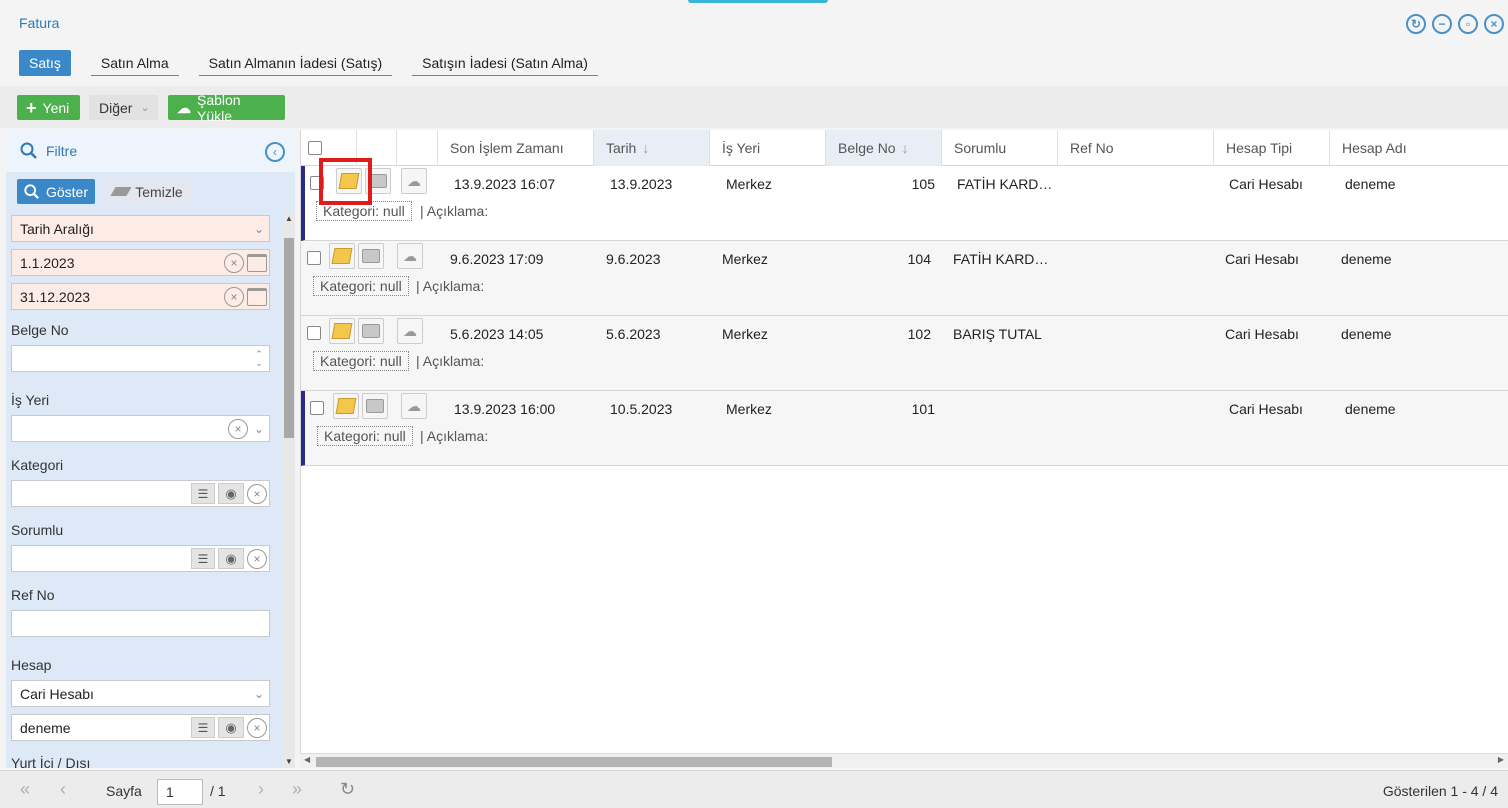 The image size is (1508, 808). Describe the element at coordinates (1419, 148) in the screenshot. I see `col-hesap-adi: Hesap Adı` at that location.